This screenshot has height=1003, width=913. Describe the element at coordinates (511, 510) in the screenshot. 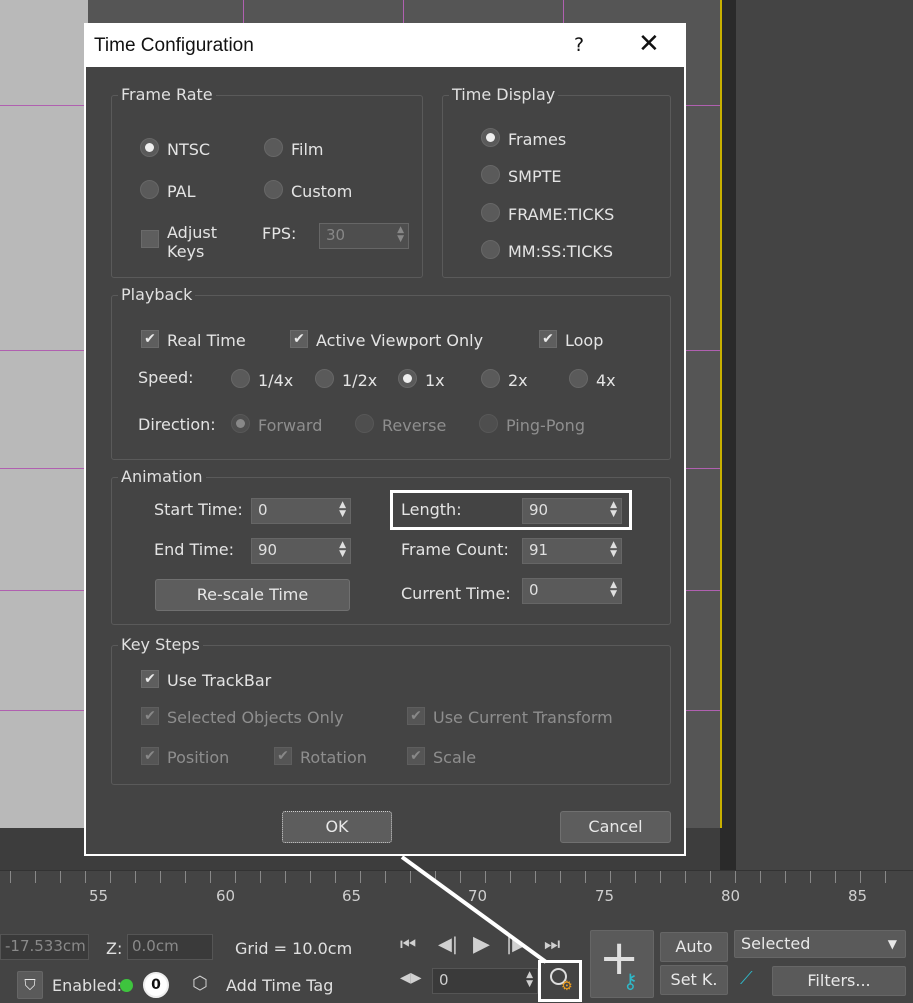

I see `length-highlight-box` at that location.